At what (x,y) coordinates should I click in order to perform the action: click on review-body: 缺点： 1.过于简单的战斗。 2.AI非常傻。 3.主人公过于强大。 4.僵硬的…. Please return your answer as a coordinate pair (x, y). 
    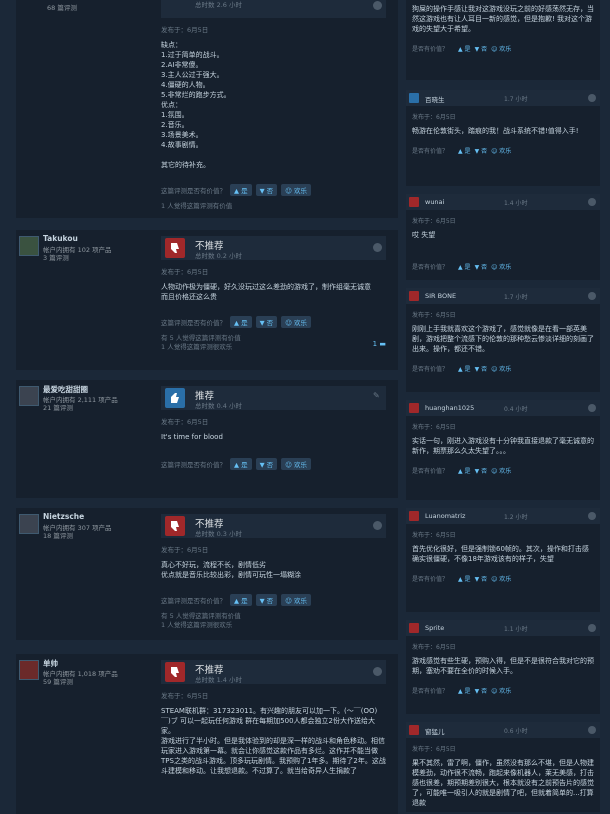
    Looking at the image, I should click on (196, 105).